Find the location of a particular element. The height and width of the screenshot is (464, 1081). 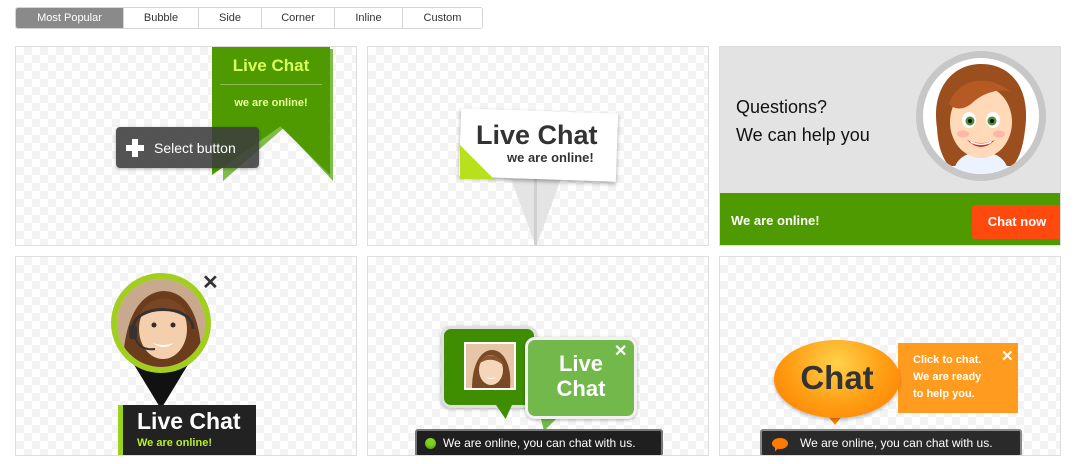

questions-line-1: Questions? is located at coordinates (782, 107).